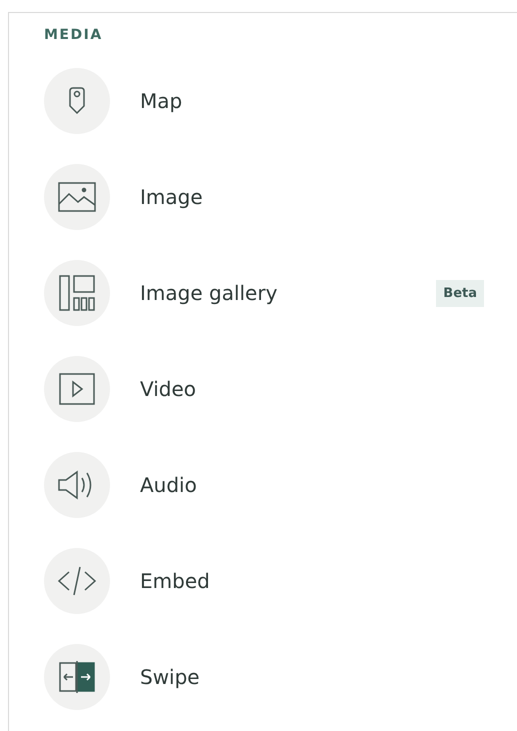  I want to click on image-icon, so click(77, 197).